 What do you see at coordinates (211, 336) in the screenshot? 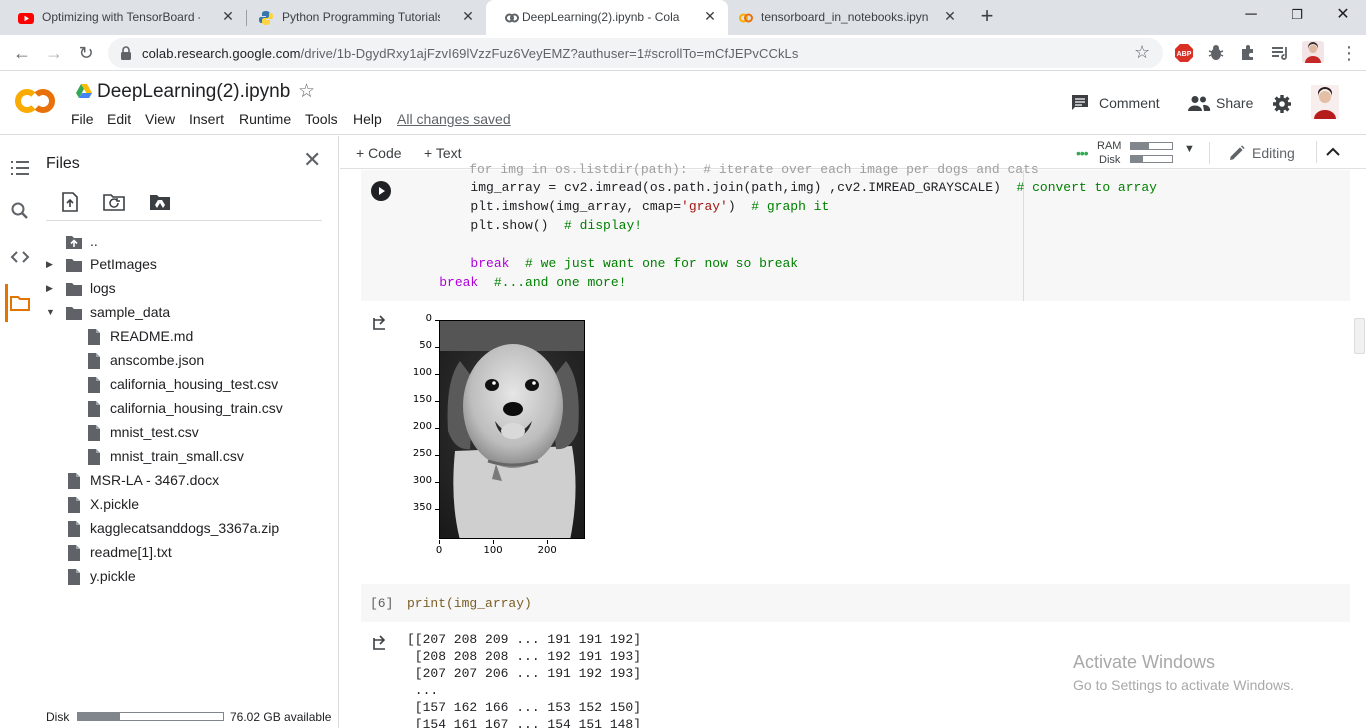
I see `file-item: README.md` at bounding box center [211, 336].